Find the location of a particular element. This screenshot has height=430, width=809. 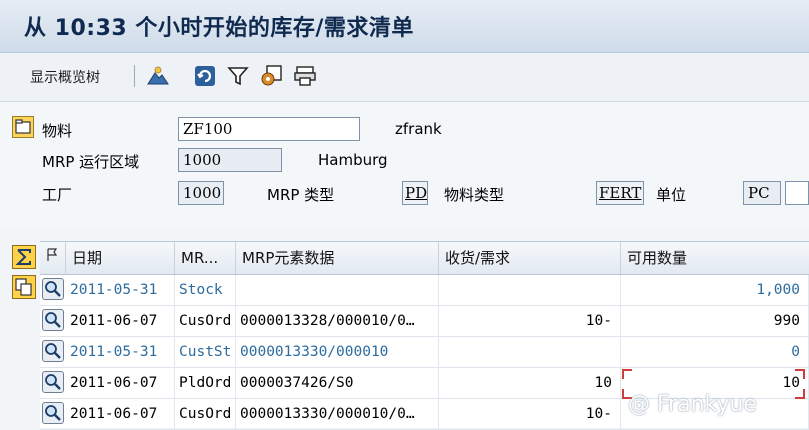

table-row: 2011-05-31 CustSt 0000013330/000010 0 is located at coordinates (424, 352).